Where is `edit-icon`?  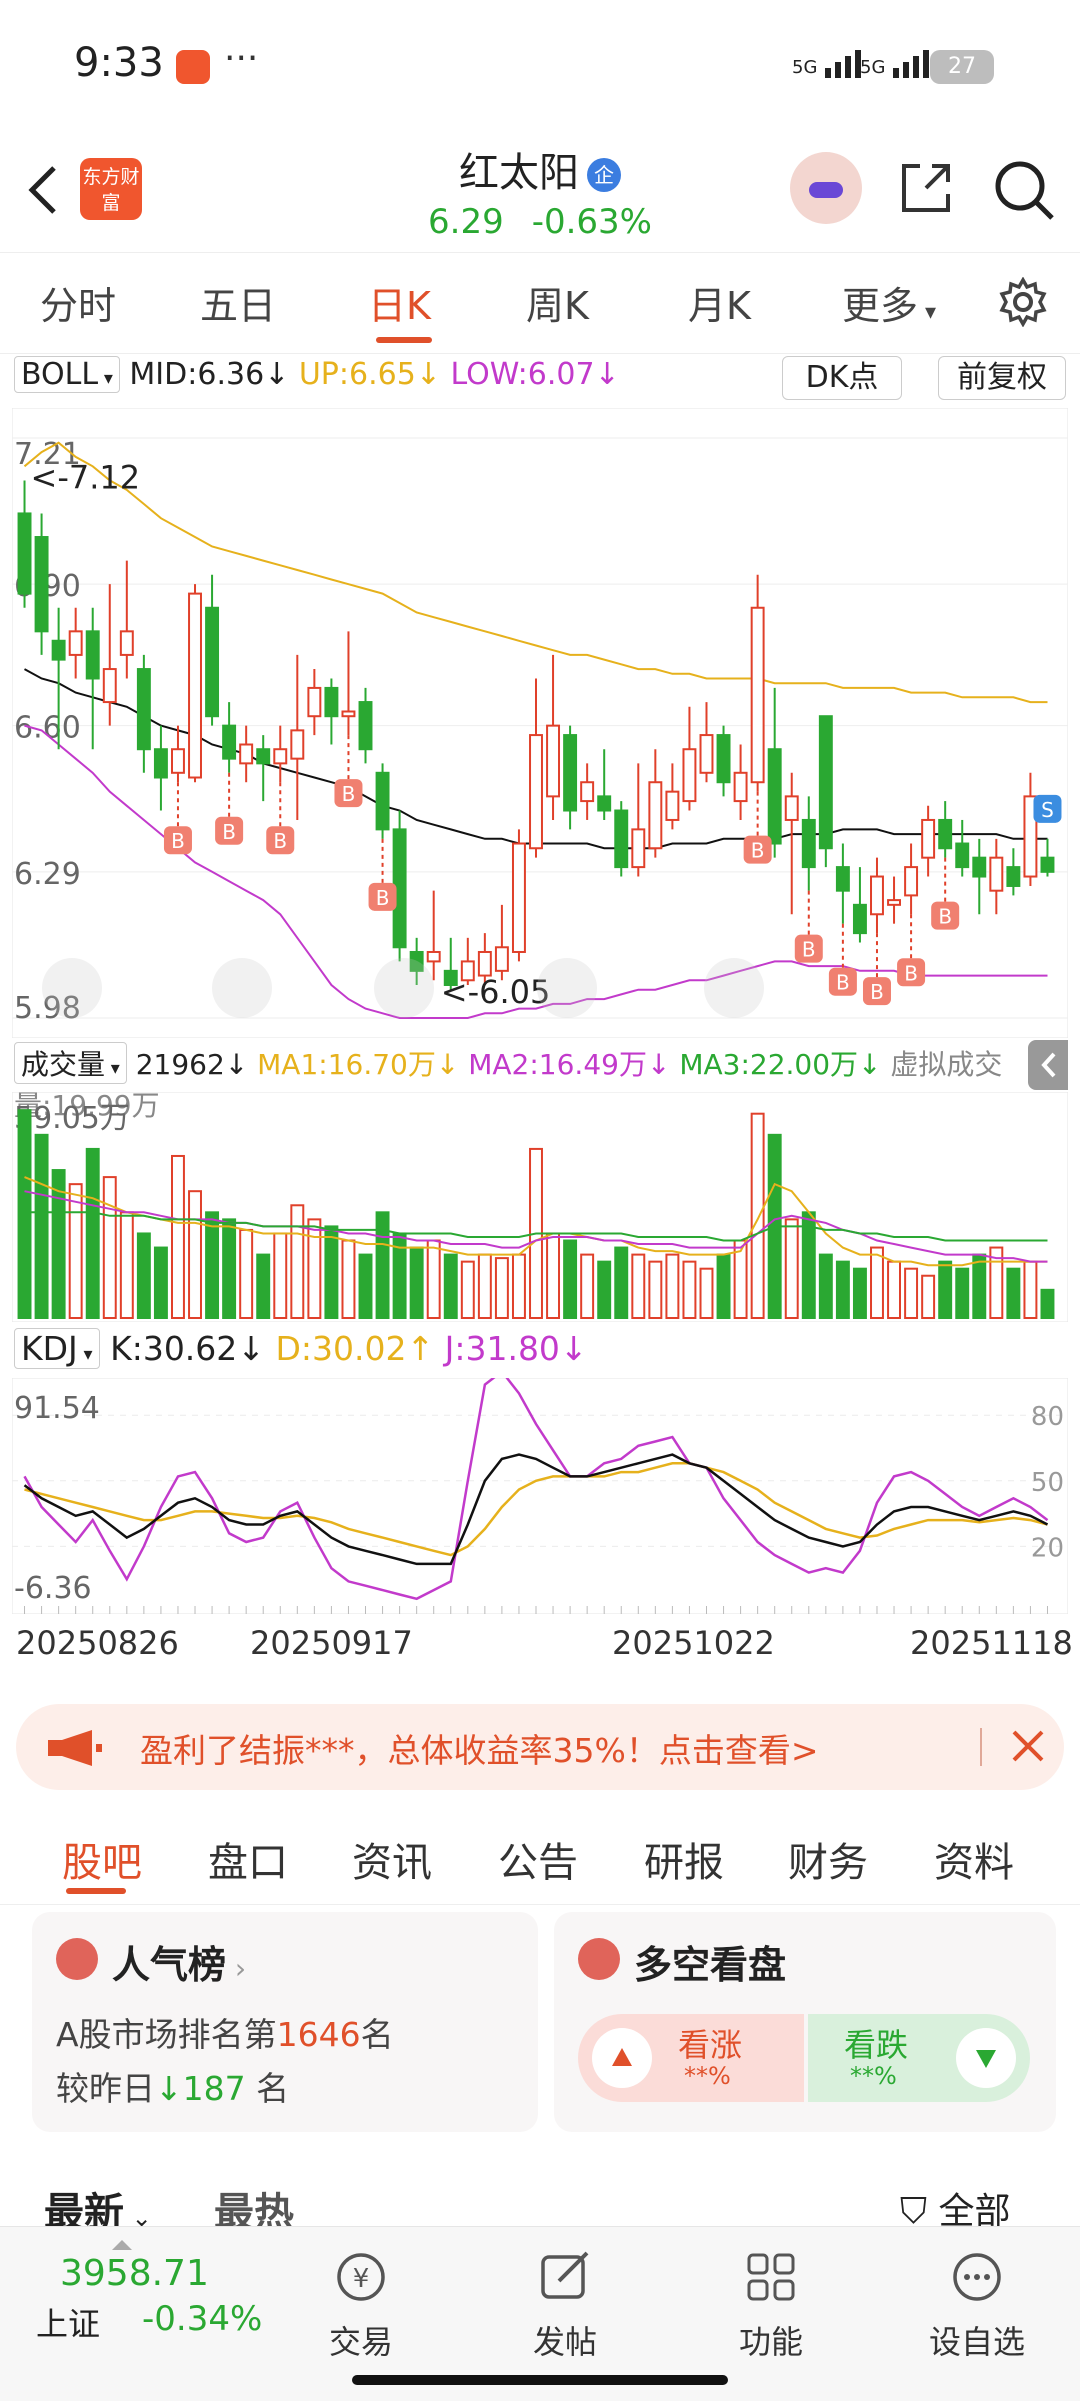
edit-icon is located at coordinates (565, 2275).